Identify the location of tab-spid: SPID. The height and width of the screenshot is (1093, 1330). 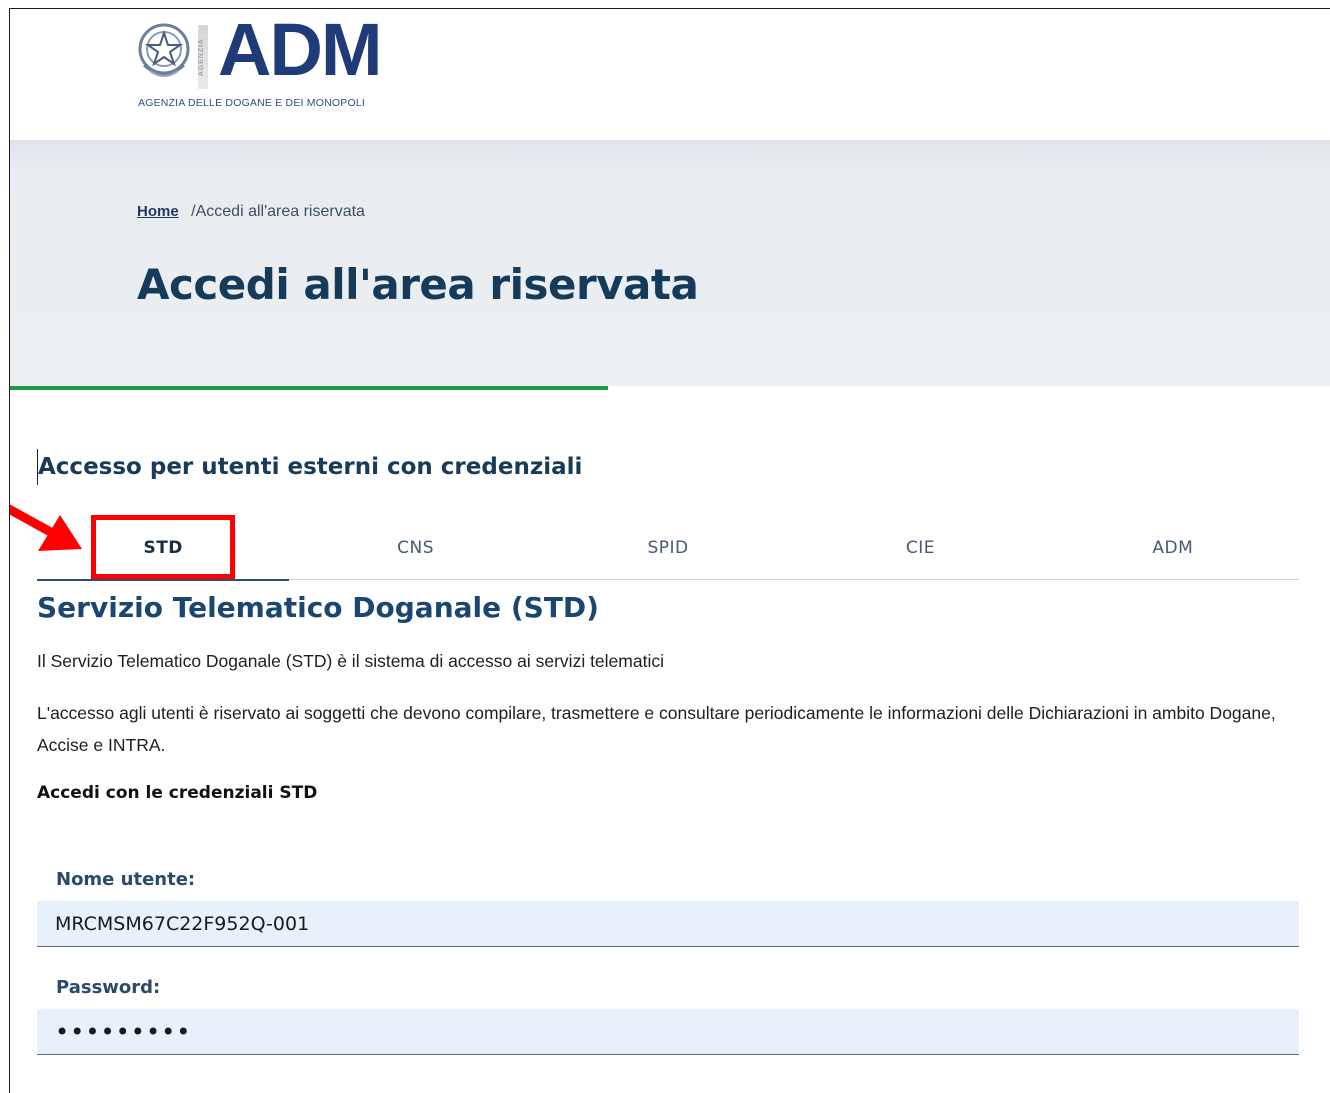
(668, 548).